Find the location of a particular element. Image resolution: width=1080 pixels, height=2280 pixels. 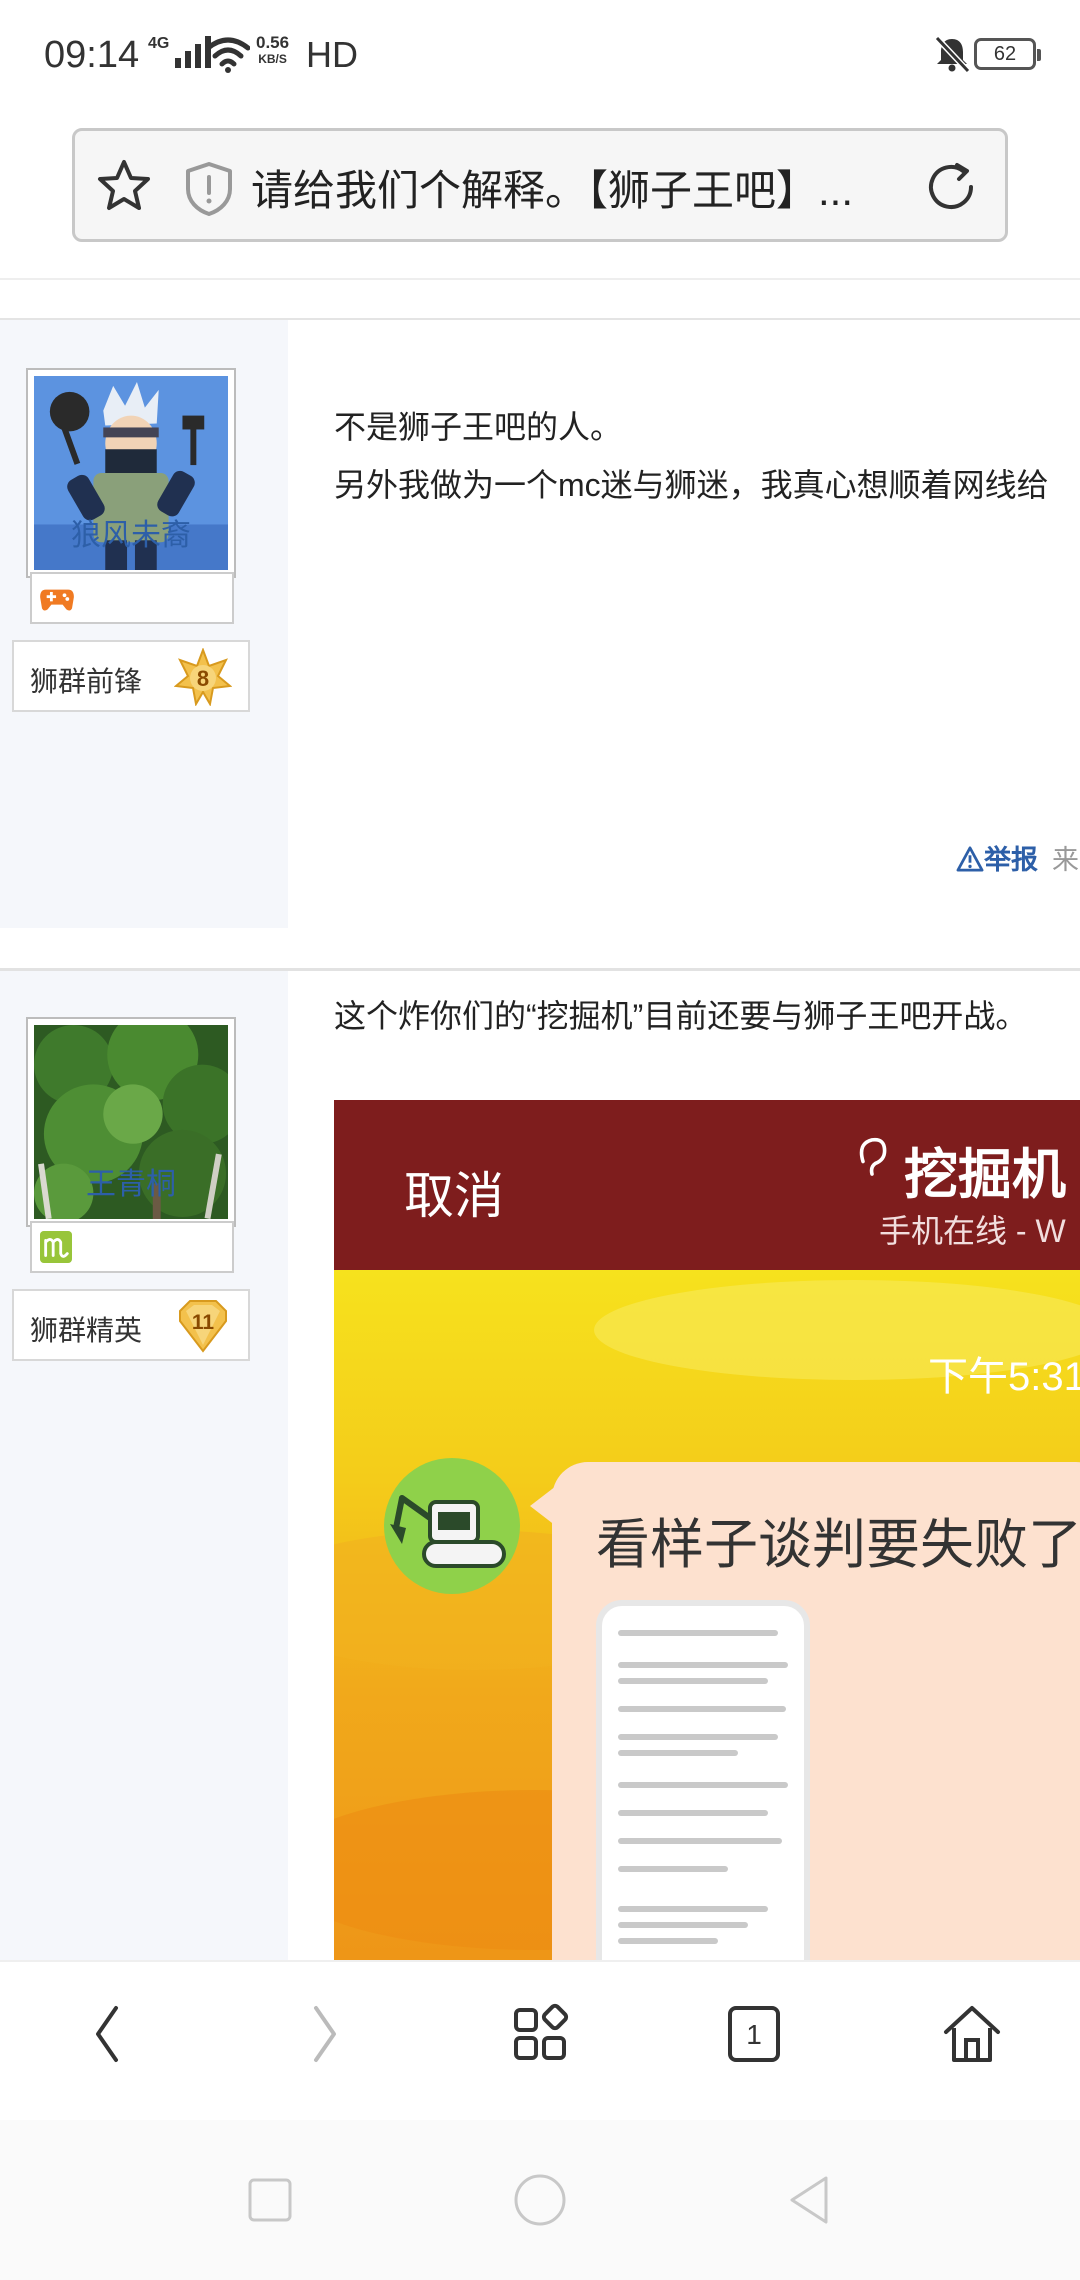

rank-heart-badge-icon: 11 is located at coordinates (203, 1326).